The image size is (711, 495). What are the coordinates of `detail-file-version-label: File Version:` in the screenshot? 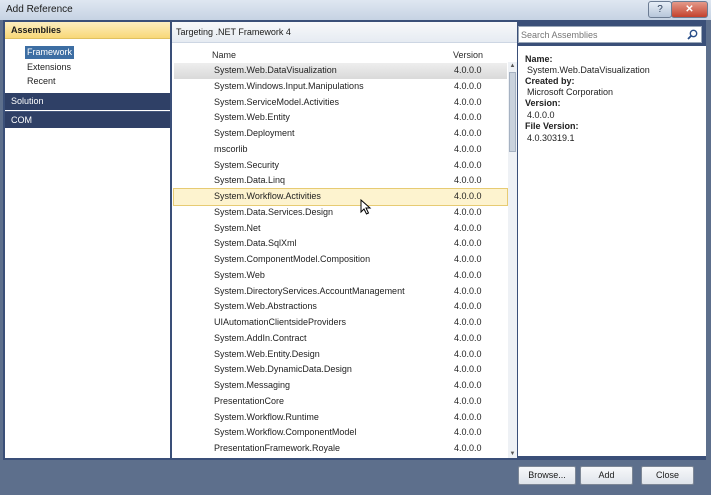 It's located at (552, 126).